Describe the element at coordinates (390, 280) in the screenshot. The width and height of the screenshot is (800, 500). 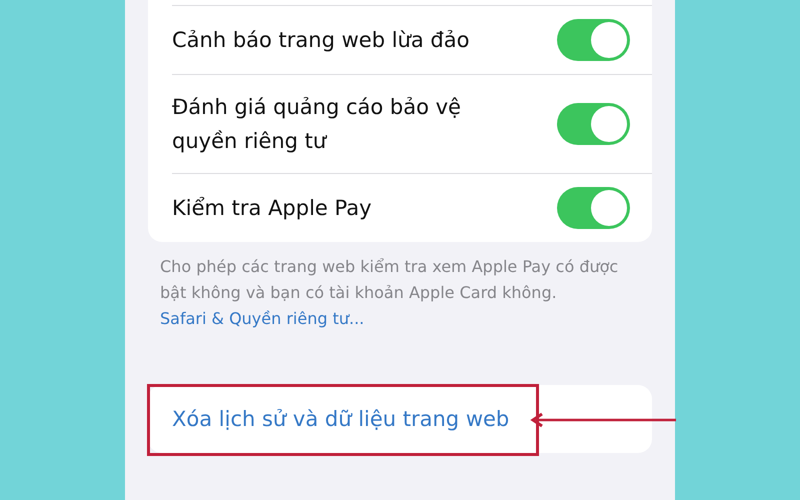
I see `footer-text: Cho phép các trang web kiểm tra xem Apple Pay có được bật không và bạn có tài khoản Apple Card không.` at that location.